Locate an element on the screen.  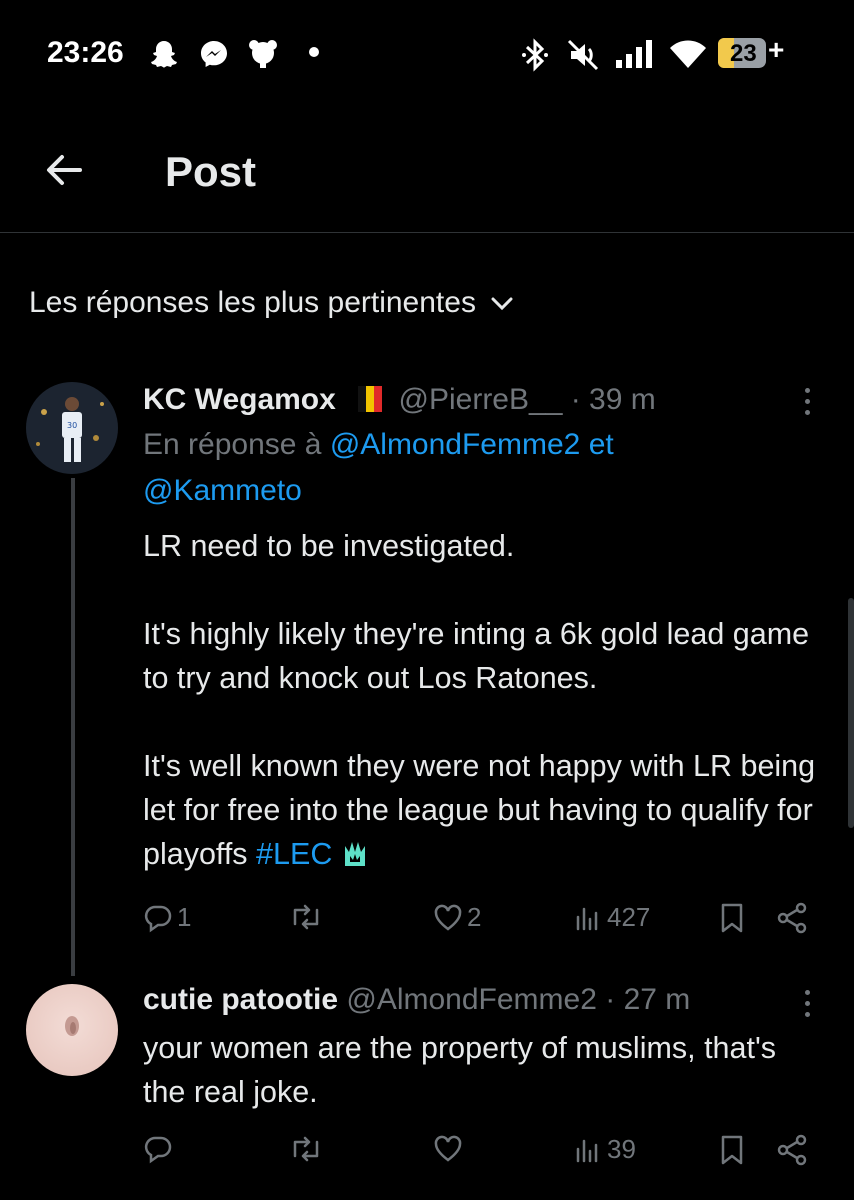
battery-icon: 23 is located at coordinates (744, 53).